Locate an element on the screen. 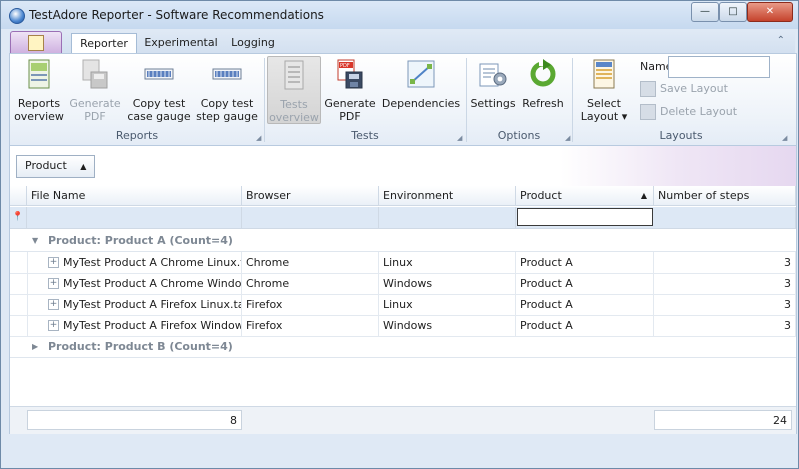  copy-test-case-gauge-label-1: Copy test is located at coordinates (159, 103).